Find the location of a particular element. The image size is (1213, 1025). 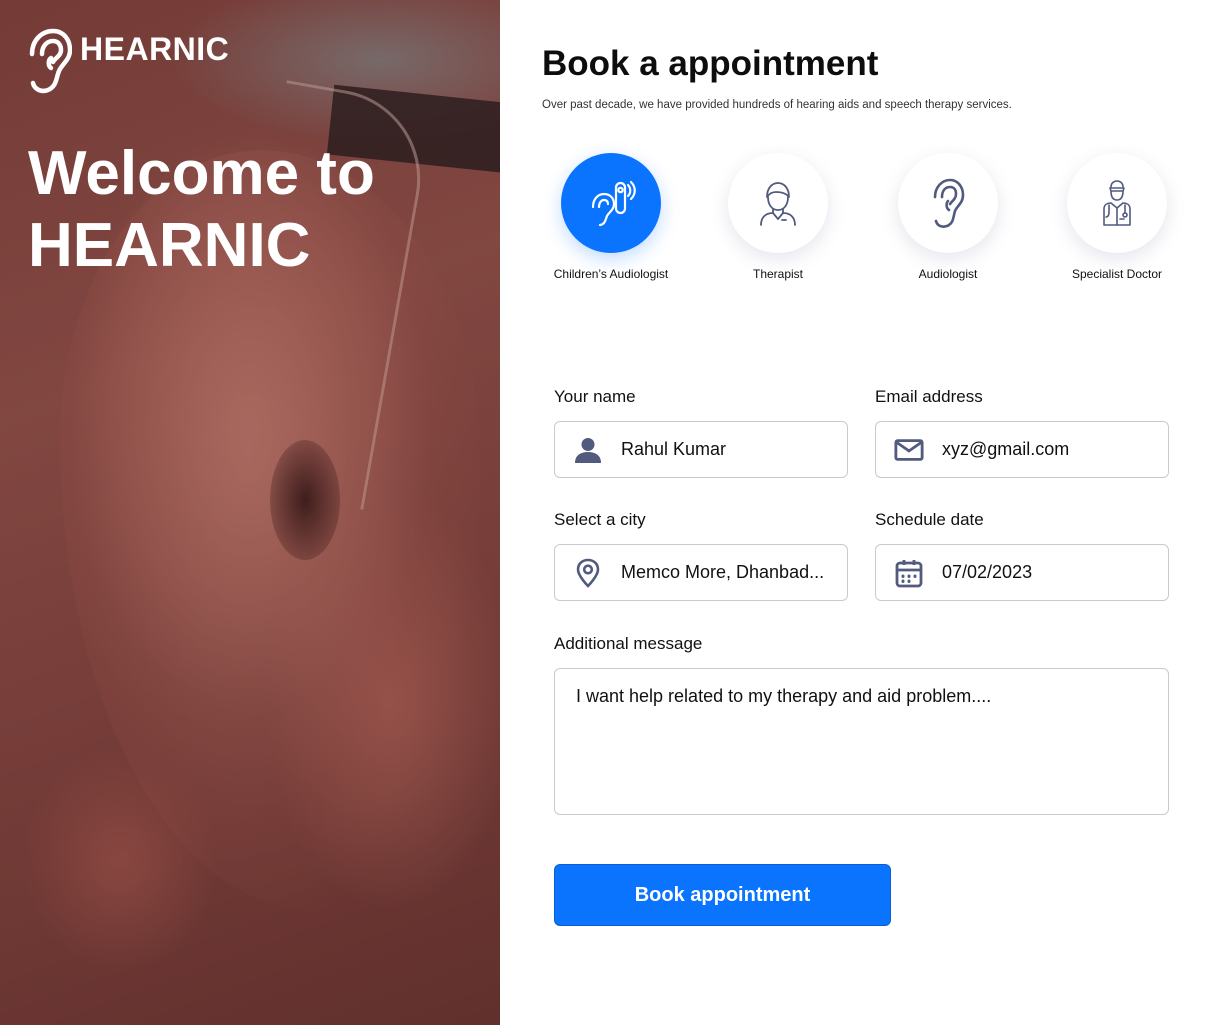

date-picker: 07/02/2023 is located at coordinates (1022, 572).